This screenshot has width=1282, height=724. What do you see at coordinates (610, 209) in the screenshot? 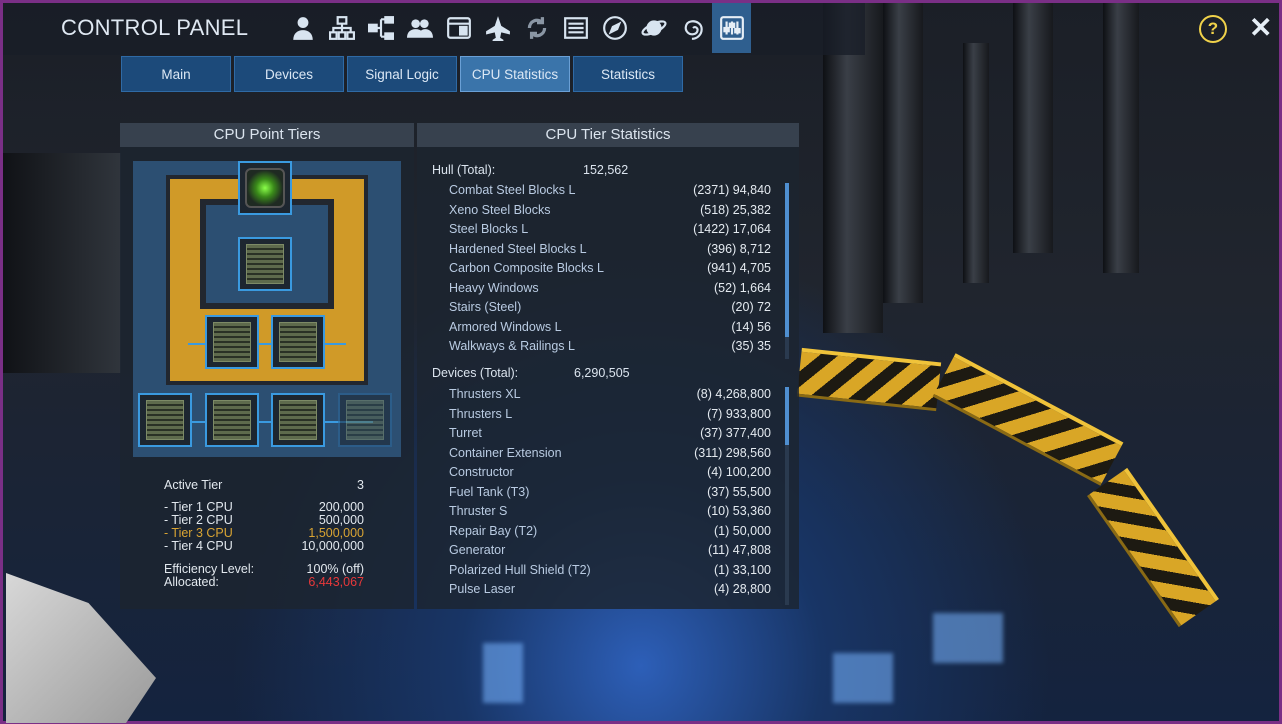
I see `list-item: Xeno Steel Blocks (518) 25,382` at bounding box center [610, 209].